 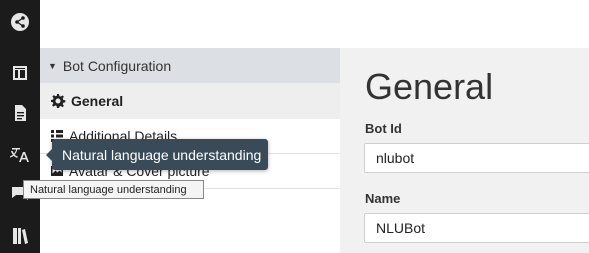 I want to click on left-icon-rail, so click(x=20, y=126).